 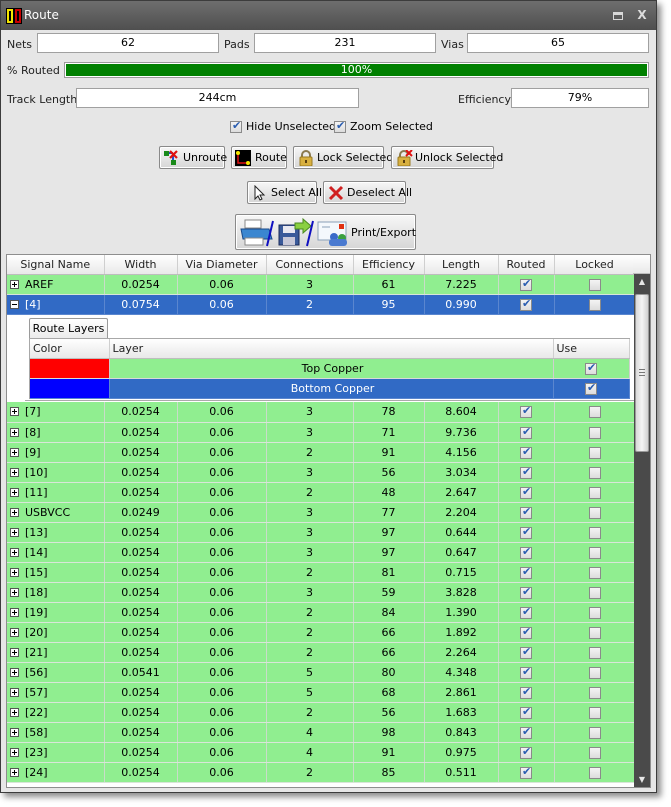 What do you see at coordinates (321, 712) in the screenshot?
I see `table-row: [22] 0.0254 0.06 2 56 1.683` at bounding box center [321, 712].